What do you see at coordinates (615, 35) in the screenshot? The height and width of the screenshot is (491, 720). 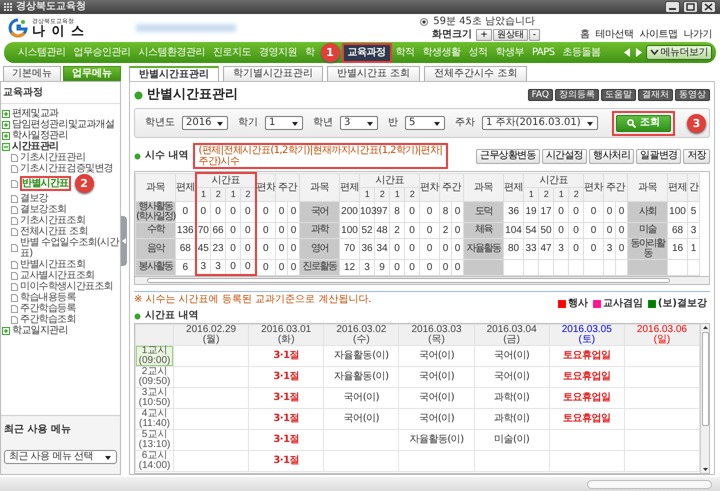 I see `header-link: 테마선택` at bounding box center [615, 35].